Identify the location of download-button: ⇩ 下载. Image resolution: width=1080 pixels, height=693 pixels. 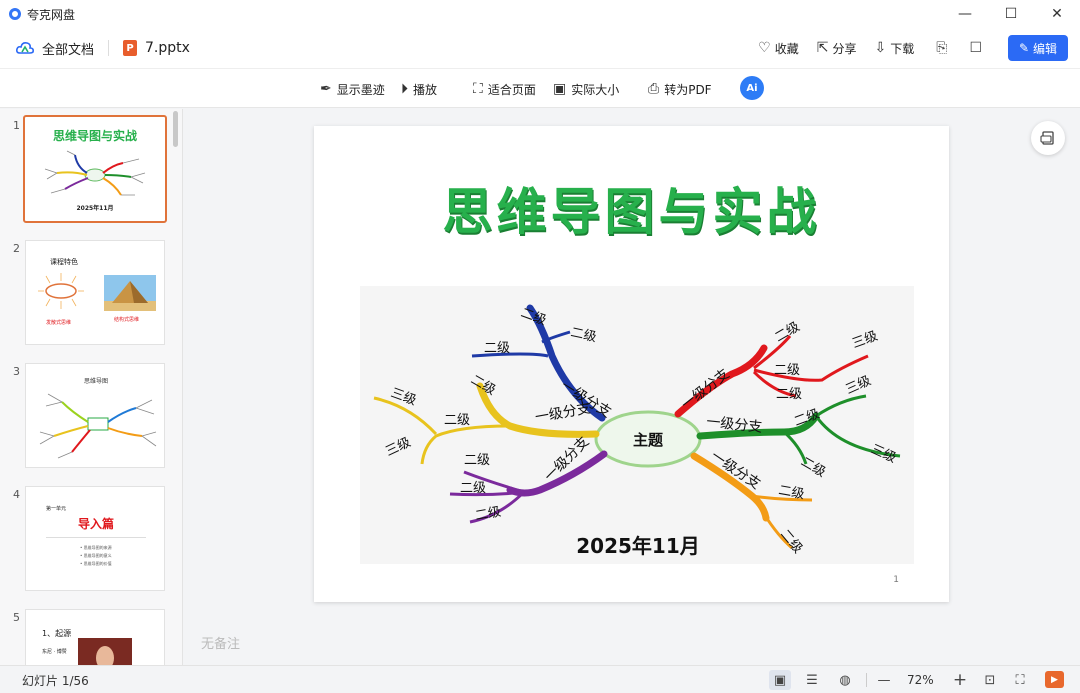
(894, 48).